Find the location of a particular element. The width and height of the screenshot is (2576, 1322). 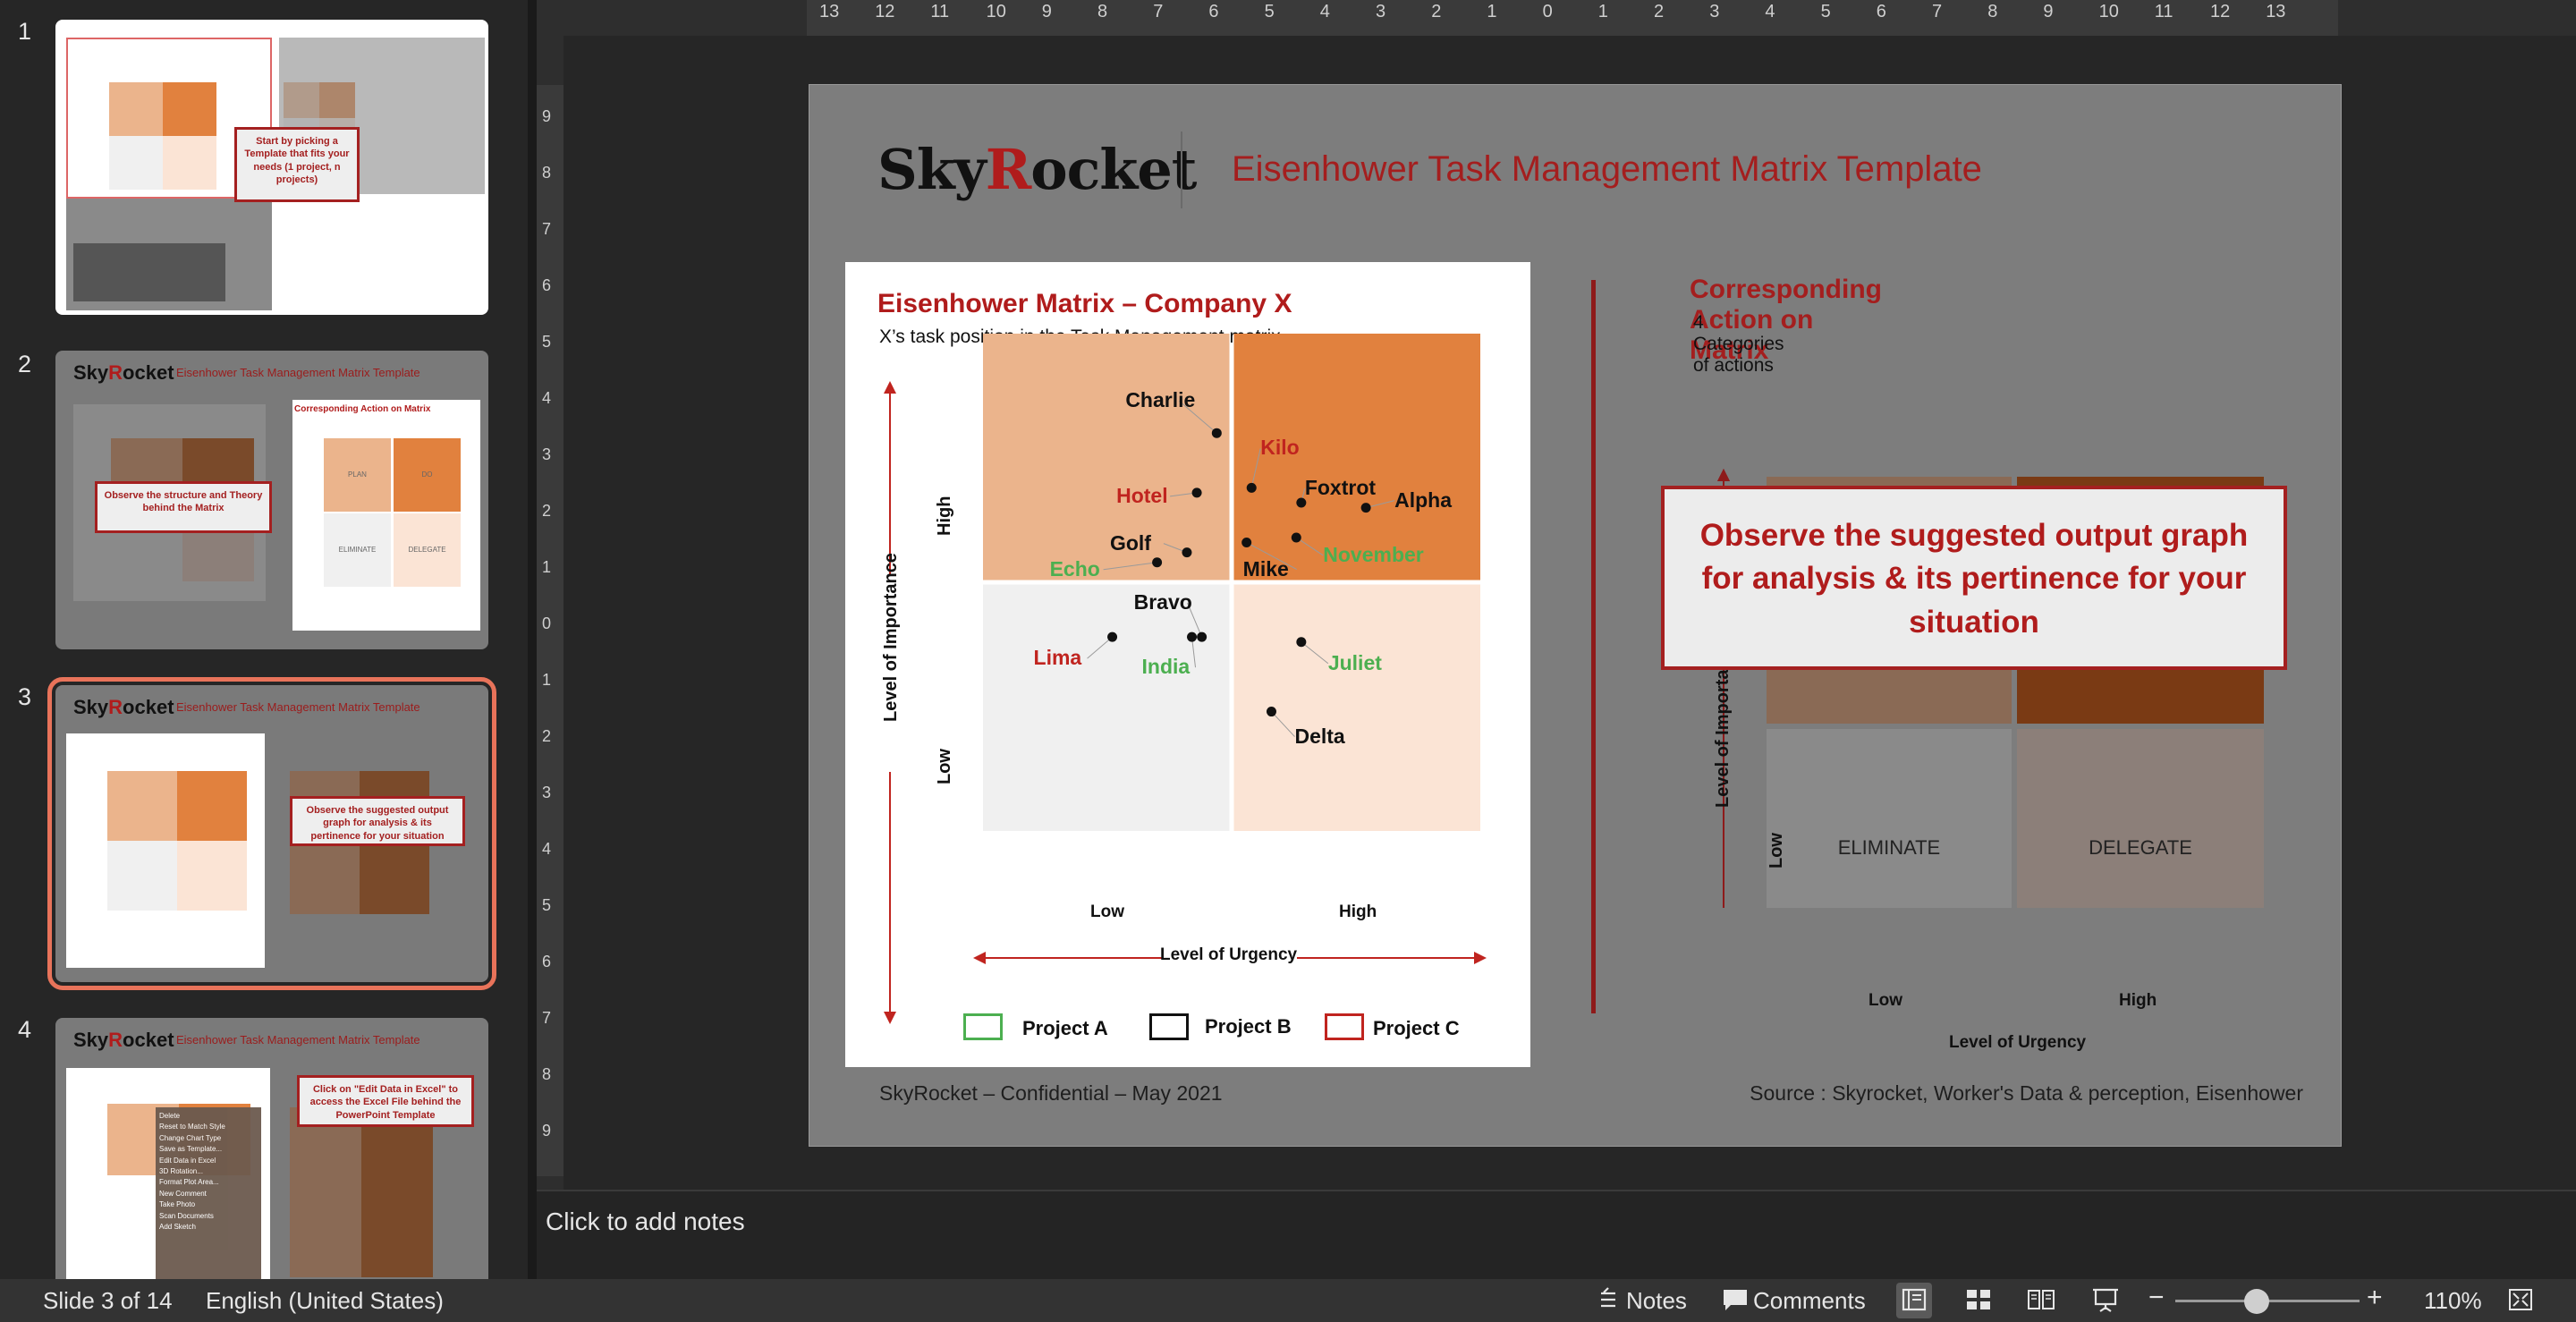

point-label-charlie: Charlie is located at coordinates (1160, 400).